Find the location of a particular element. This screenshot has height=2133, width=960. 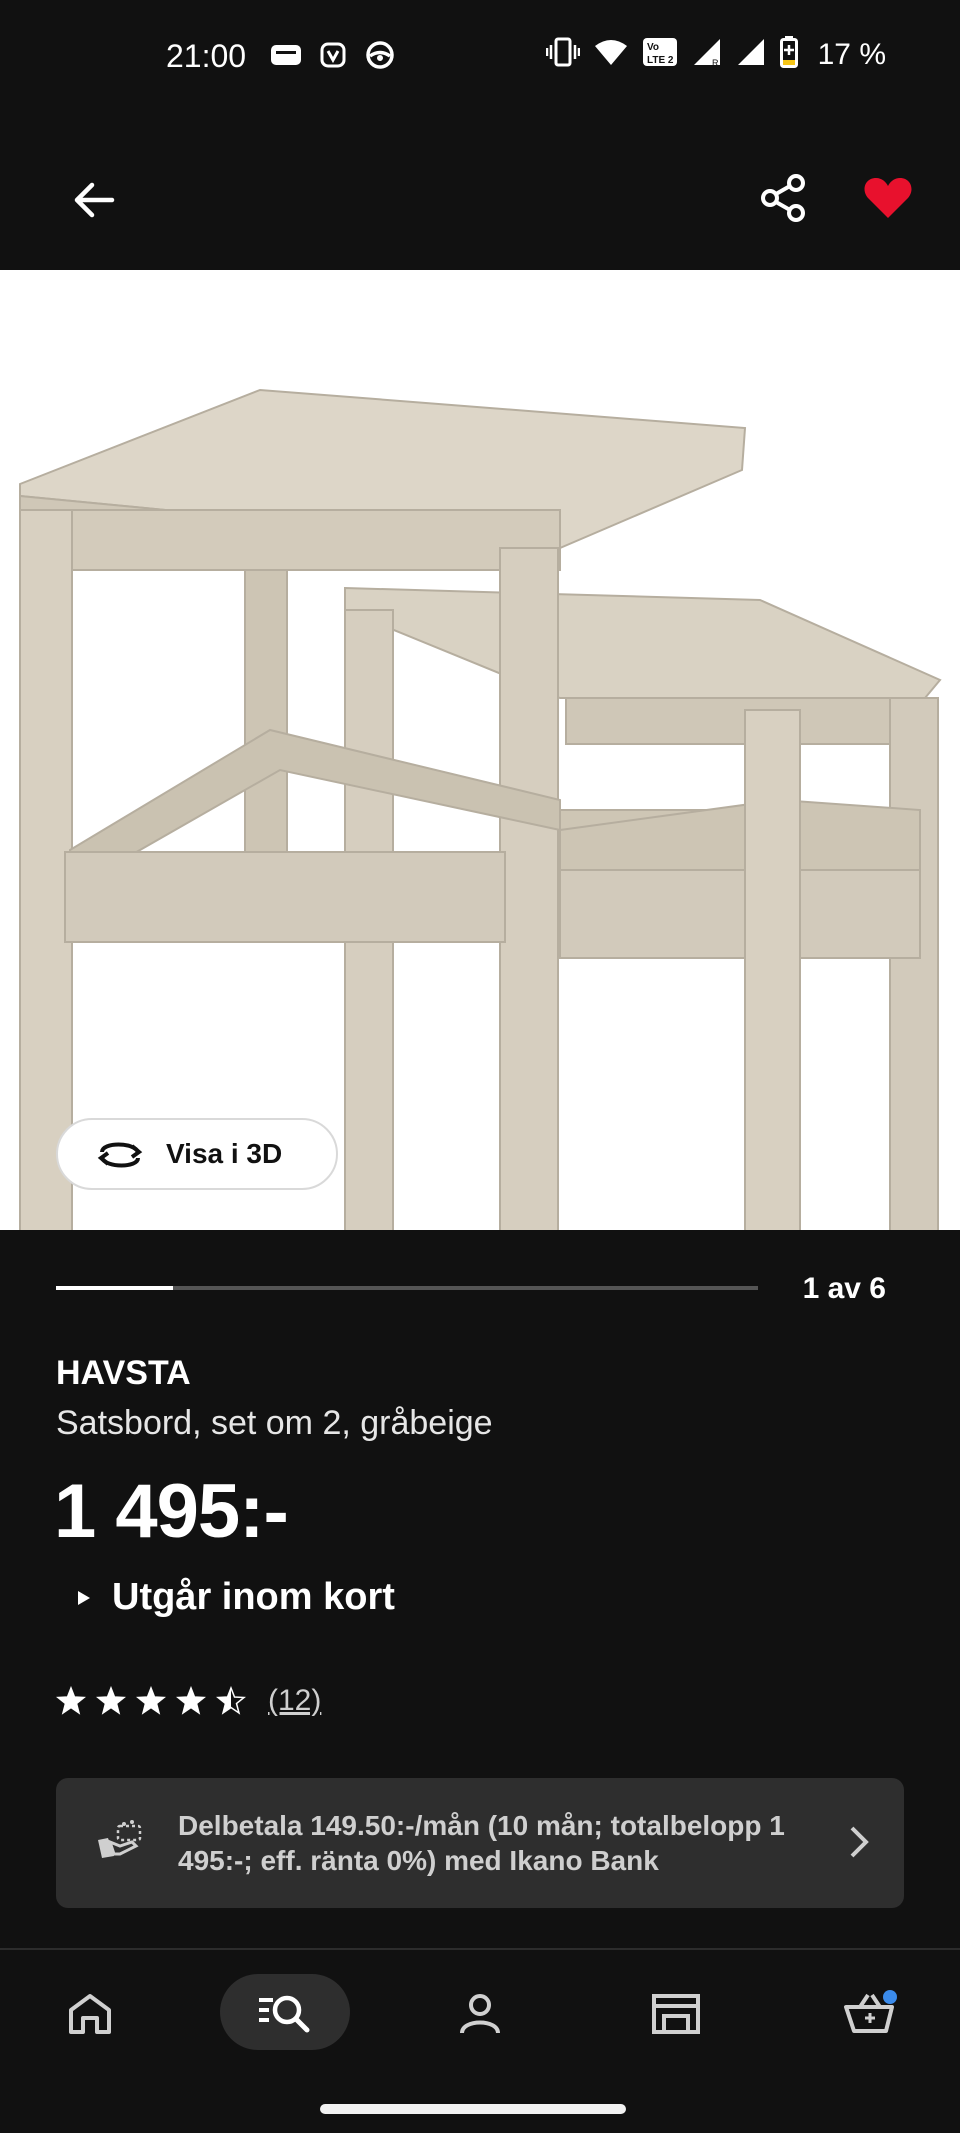

back-button is located at coordinates (94, 200).